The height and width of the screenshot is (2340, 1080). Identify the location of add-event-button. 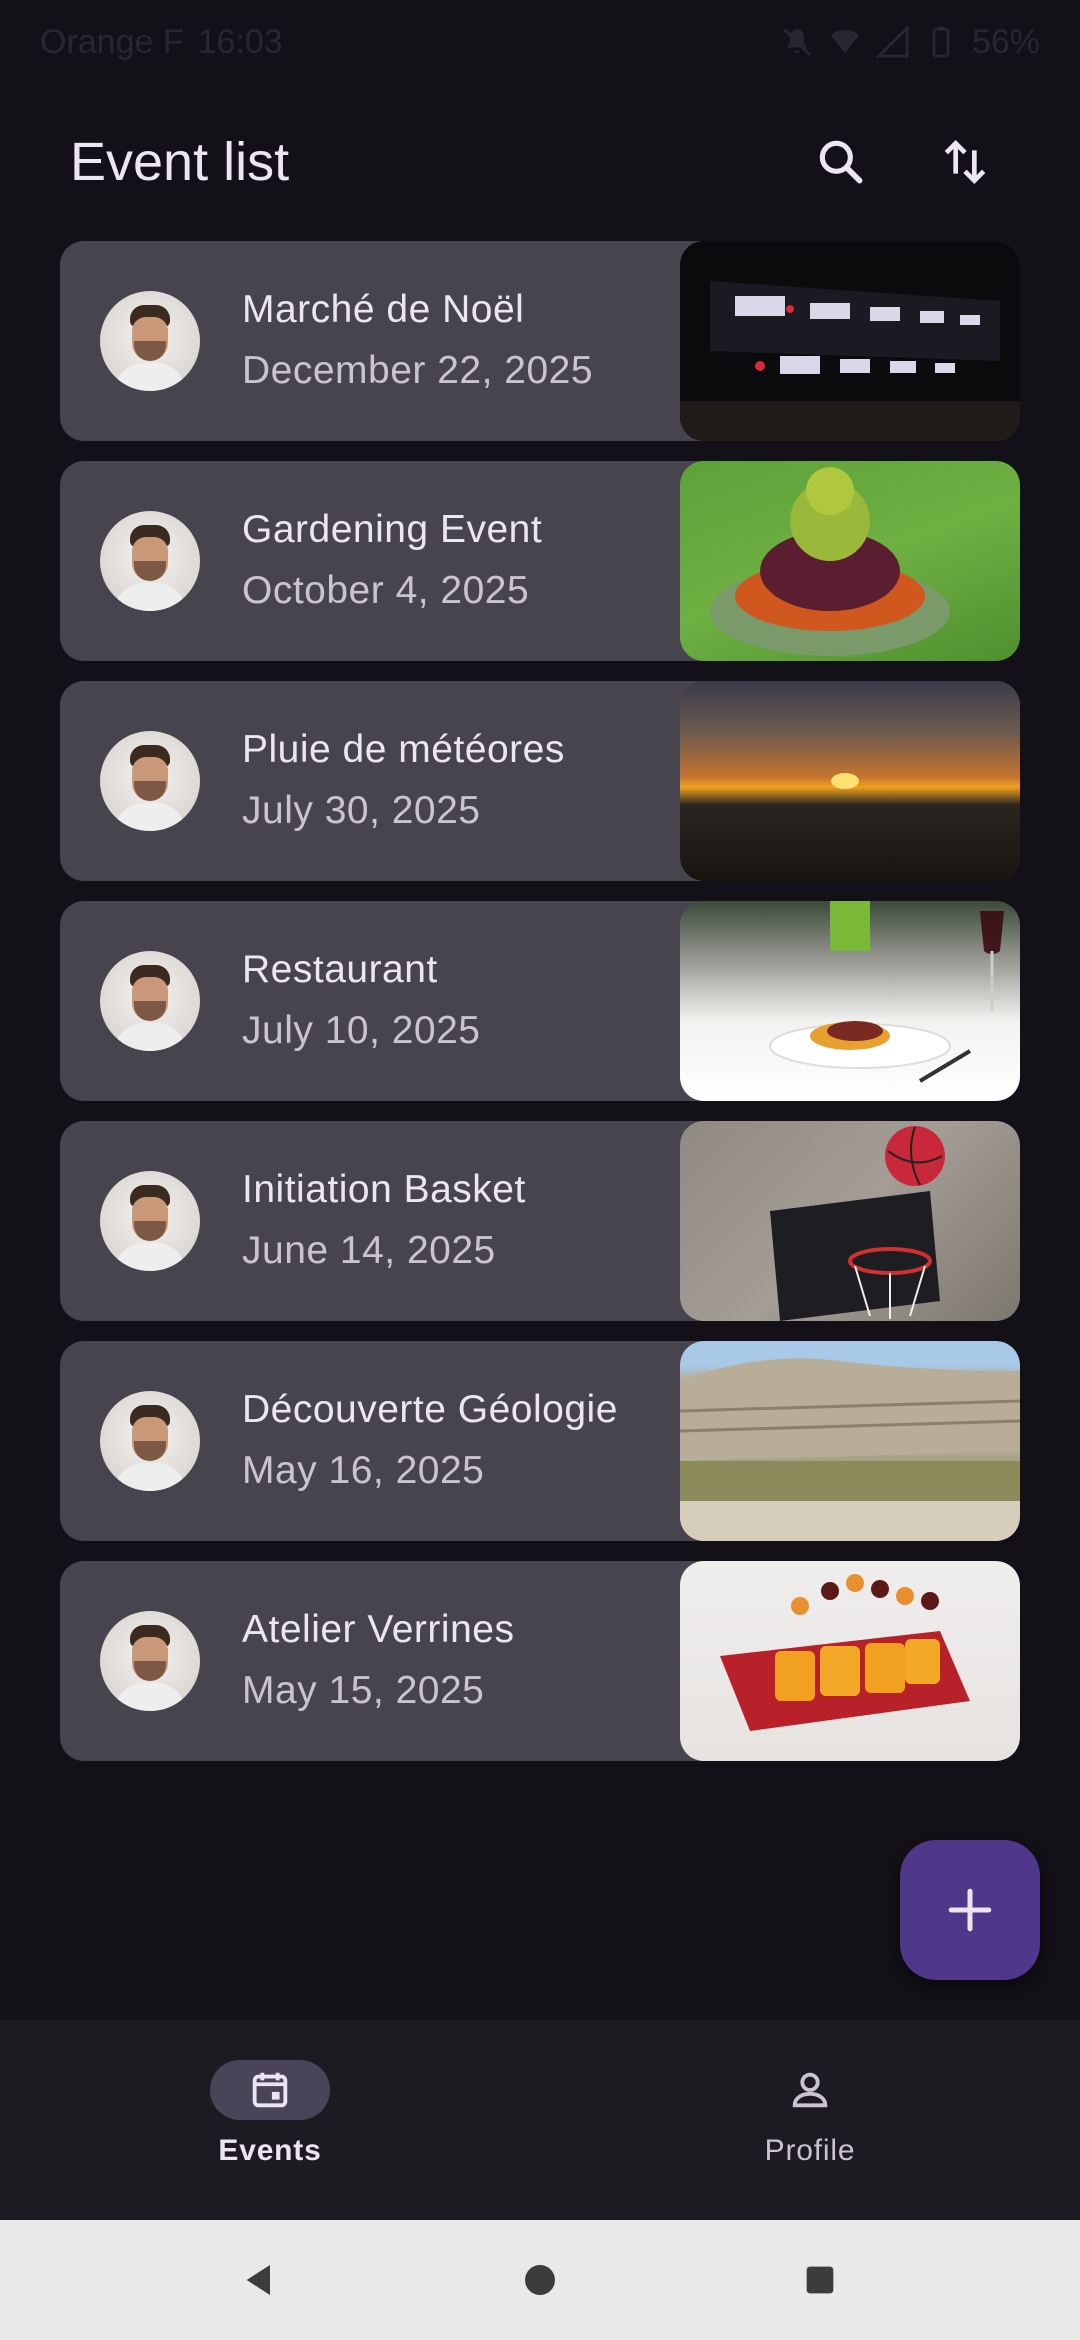
(970, 1910).